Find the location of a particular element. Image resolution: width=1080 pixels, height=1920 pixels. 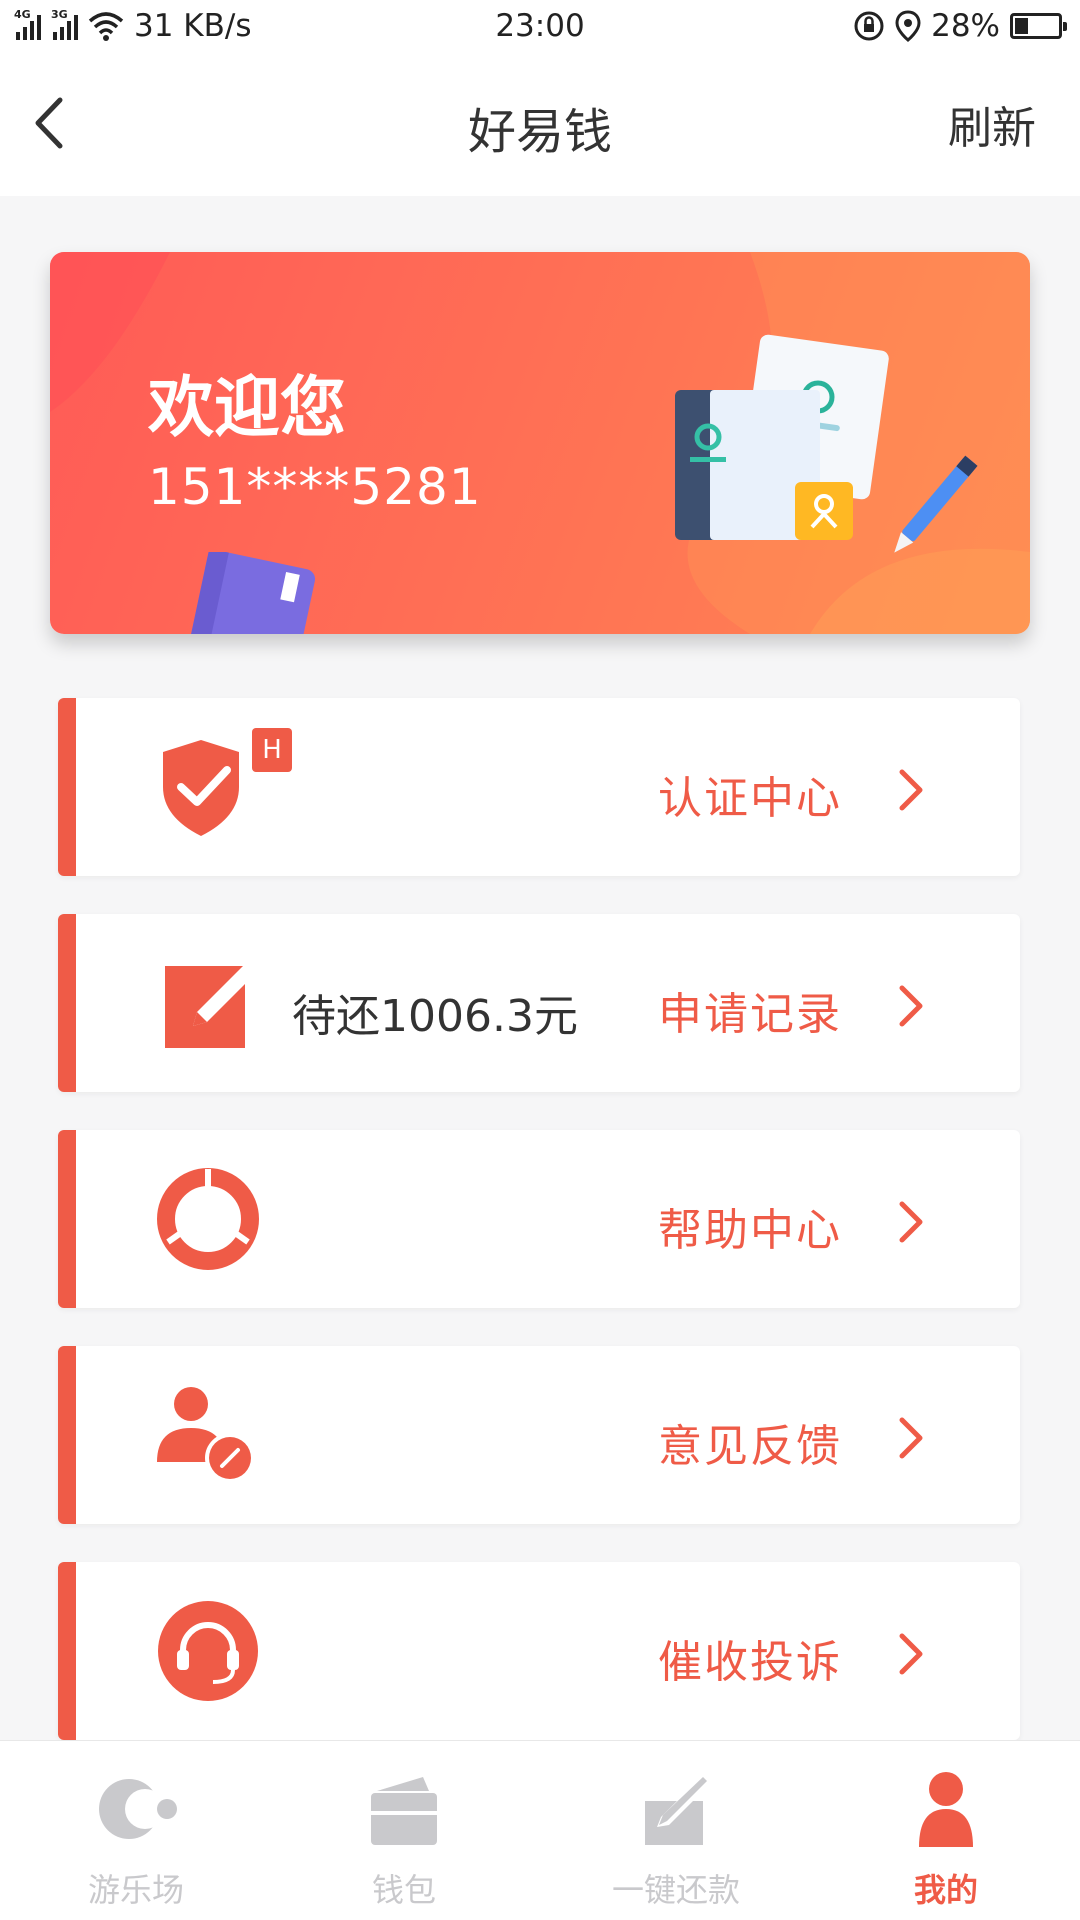

lifebuoy-icon is located at coordinates (208, 1219).